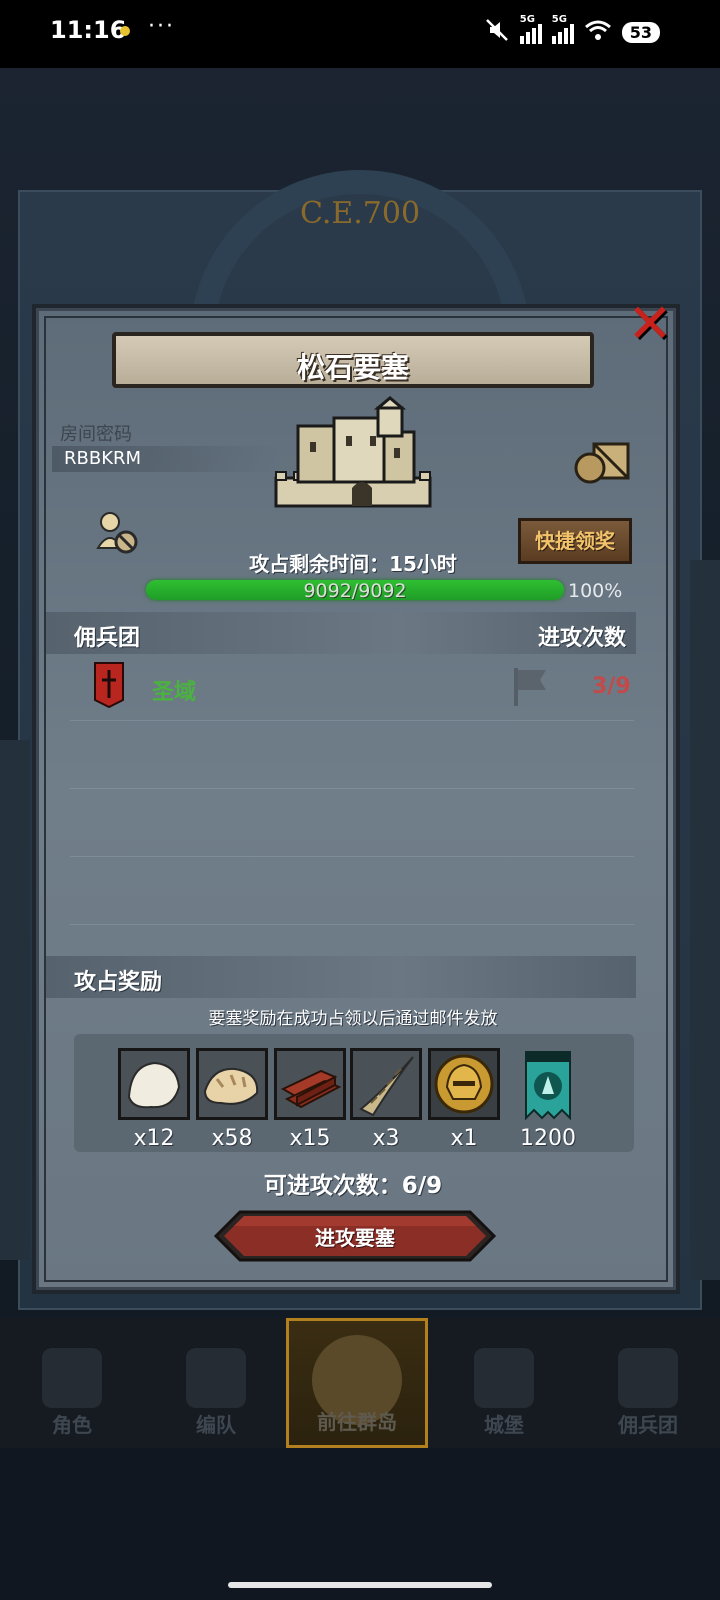 This screenshot has height=1600, width=720. Describe the element at coordinates (548, 1084) in the screenshot. I see `teal-banner-icon` at that location.